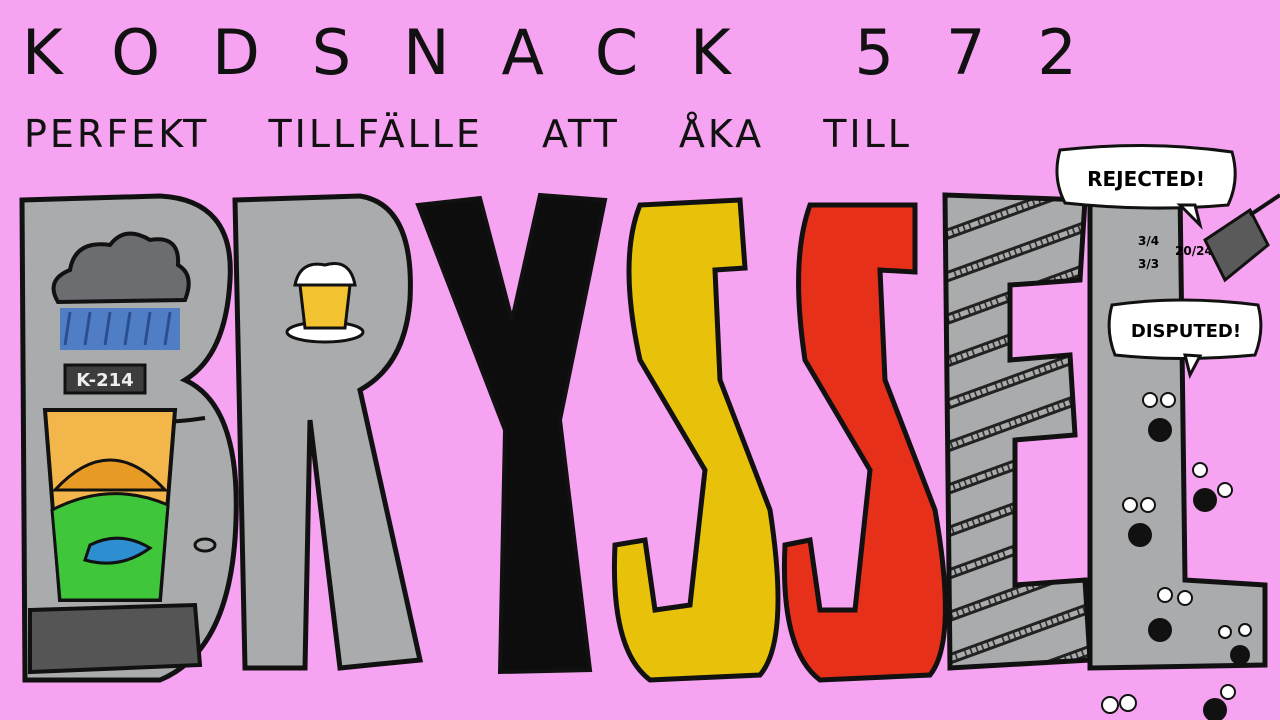 This screenshot has height=720, width=1280. What do you see at coordinates (1146, 179) in the screenshot?
I see `rejected-text: REJECTED!` at bounding box center [1146, 179].